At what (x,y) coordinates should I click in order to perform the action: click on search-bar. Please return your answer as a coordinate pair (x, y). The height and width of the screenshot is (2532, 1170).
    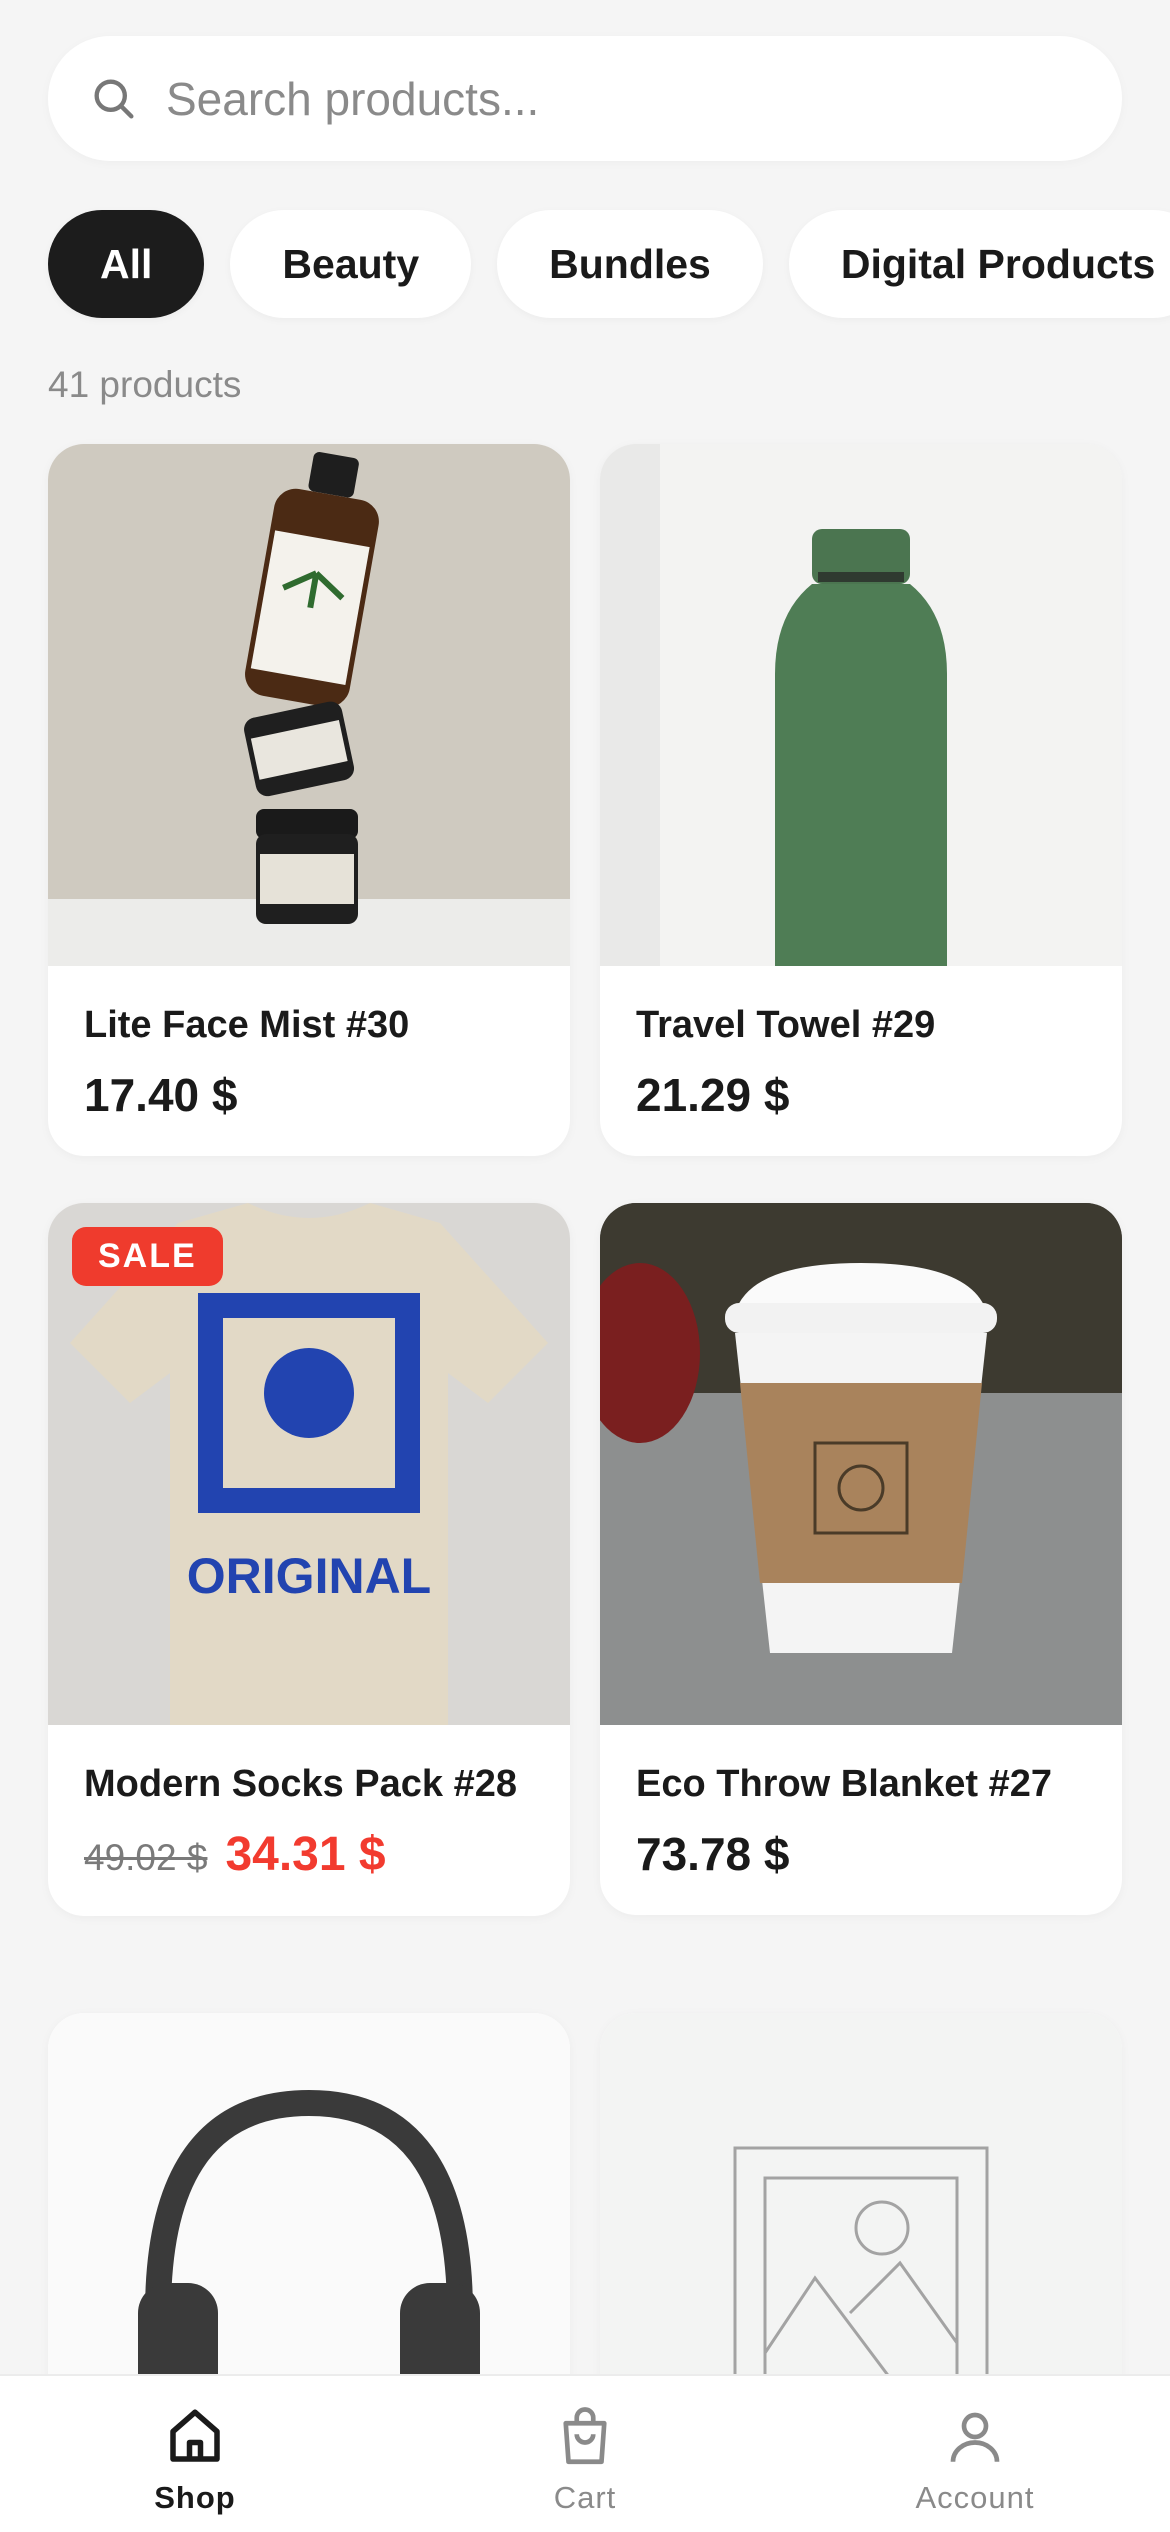
    Looking at the image, I should click on (585, 98).